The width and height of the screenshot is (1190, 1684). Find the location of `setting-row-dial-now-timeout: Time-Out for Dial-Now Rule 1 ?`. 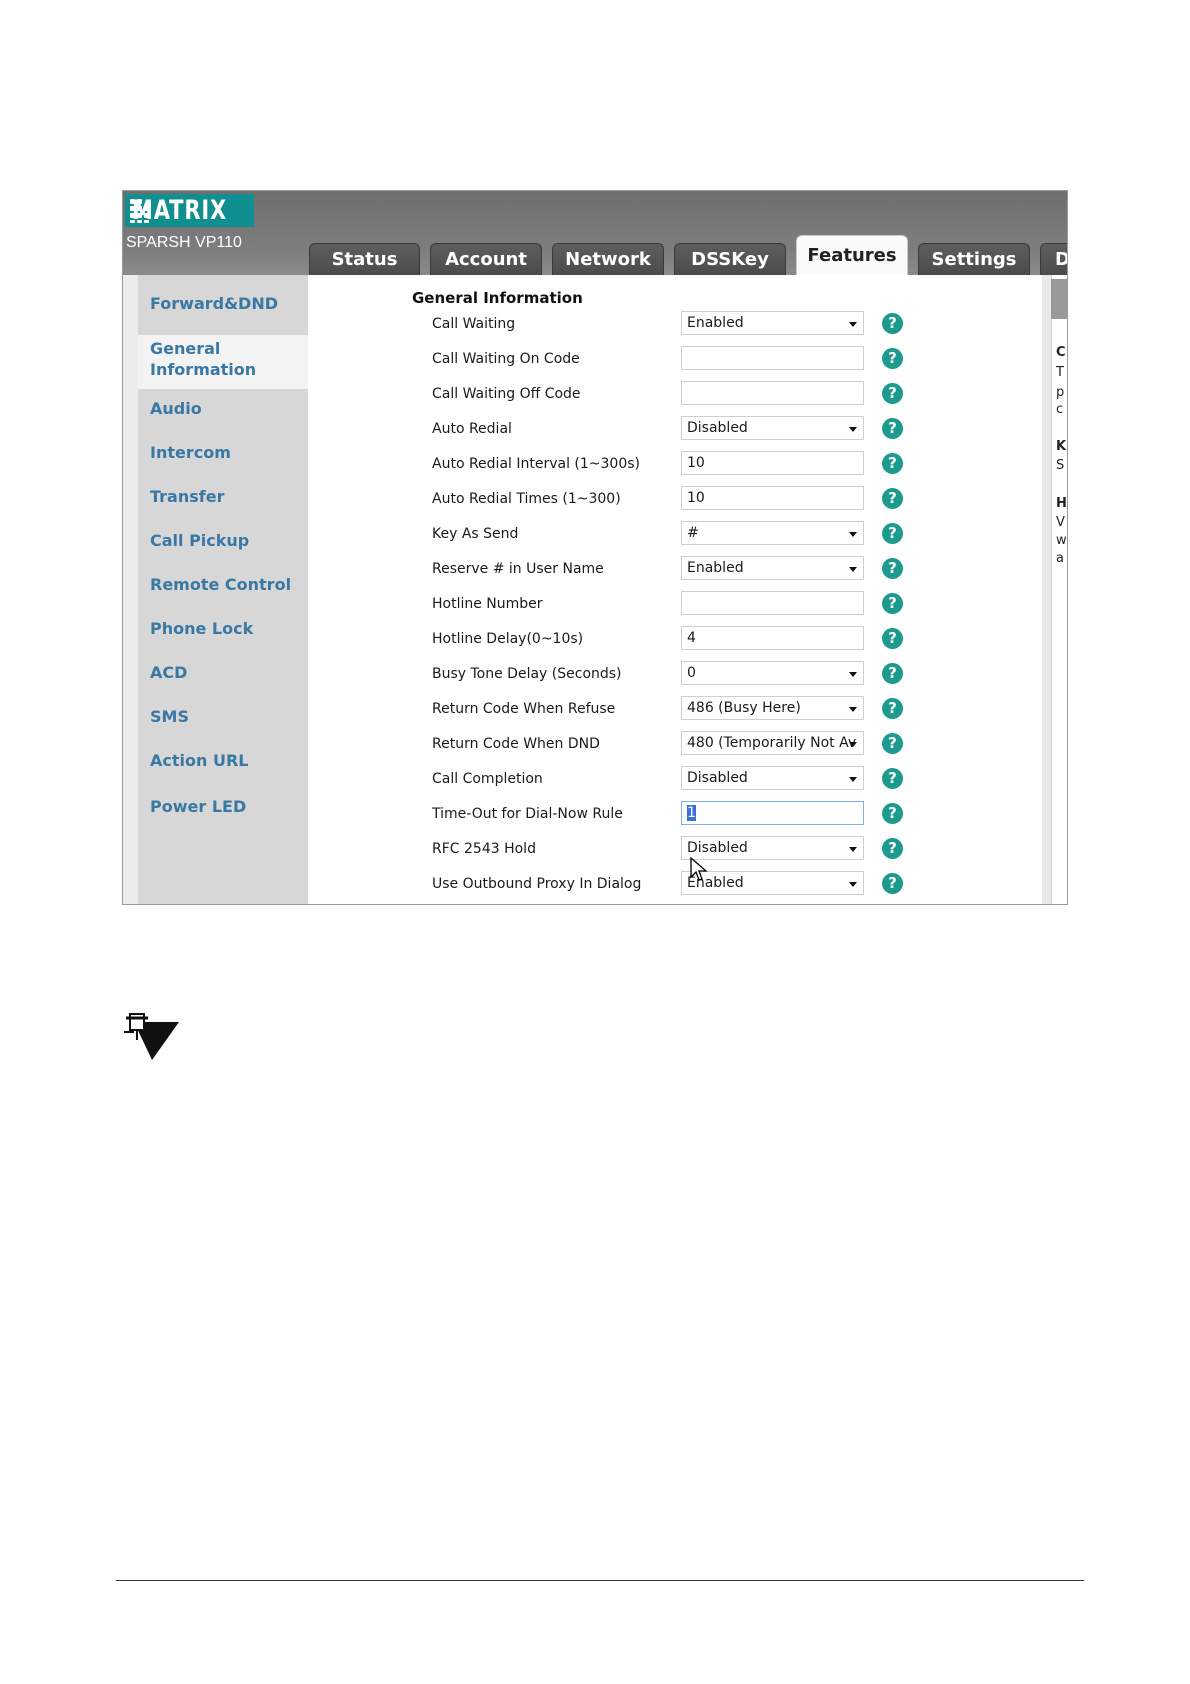

setting-row-dial-now-timeout: Time-Out for Dial-Now Rule 1 ? is located at coordinates (675, 815).